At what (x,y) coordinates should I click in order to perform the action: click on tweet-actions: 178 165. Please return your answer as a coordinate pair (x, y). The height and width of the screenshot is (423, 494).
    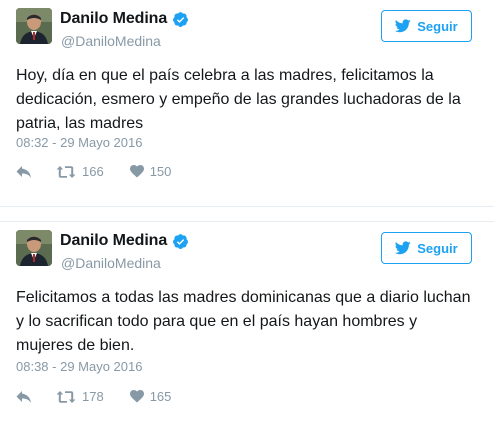
    Looking at the image, I should click on (93, 396).